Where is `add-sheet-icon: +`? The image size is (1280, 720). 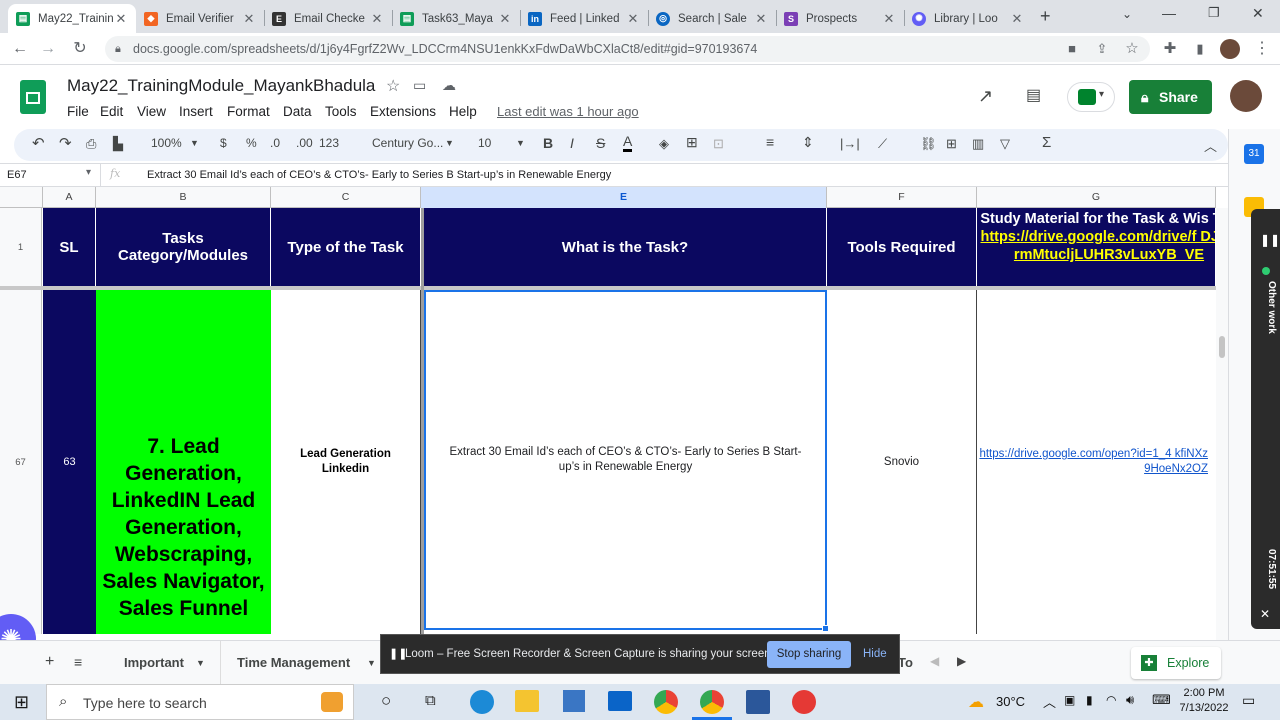
add-sheet-icon: + is located at coordinates (49, 662).